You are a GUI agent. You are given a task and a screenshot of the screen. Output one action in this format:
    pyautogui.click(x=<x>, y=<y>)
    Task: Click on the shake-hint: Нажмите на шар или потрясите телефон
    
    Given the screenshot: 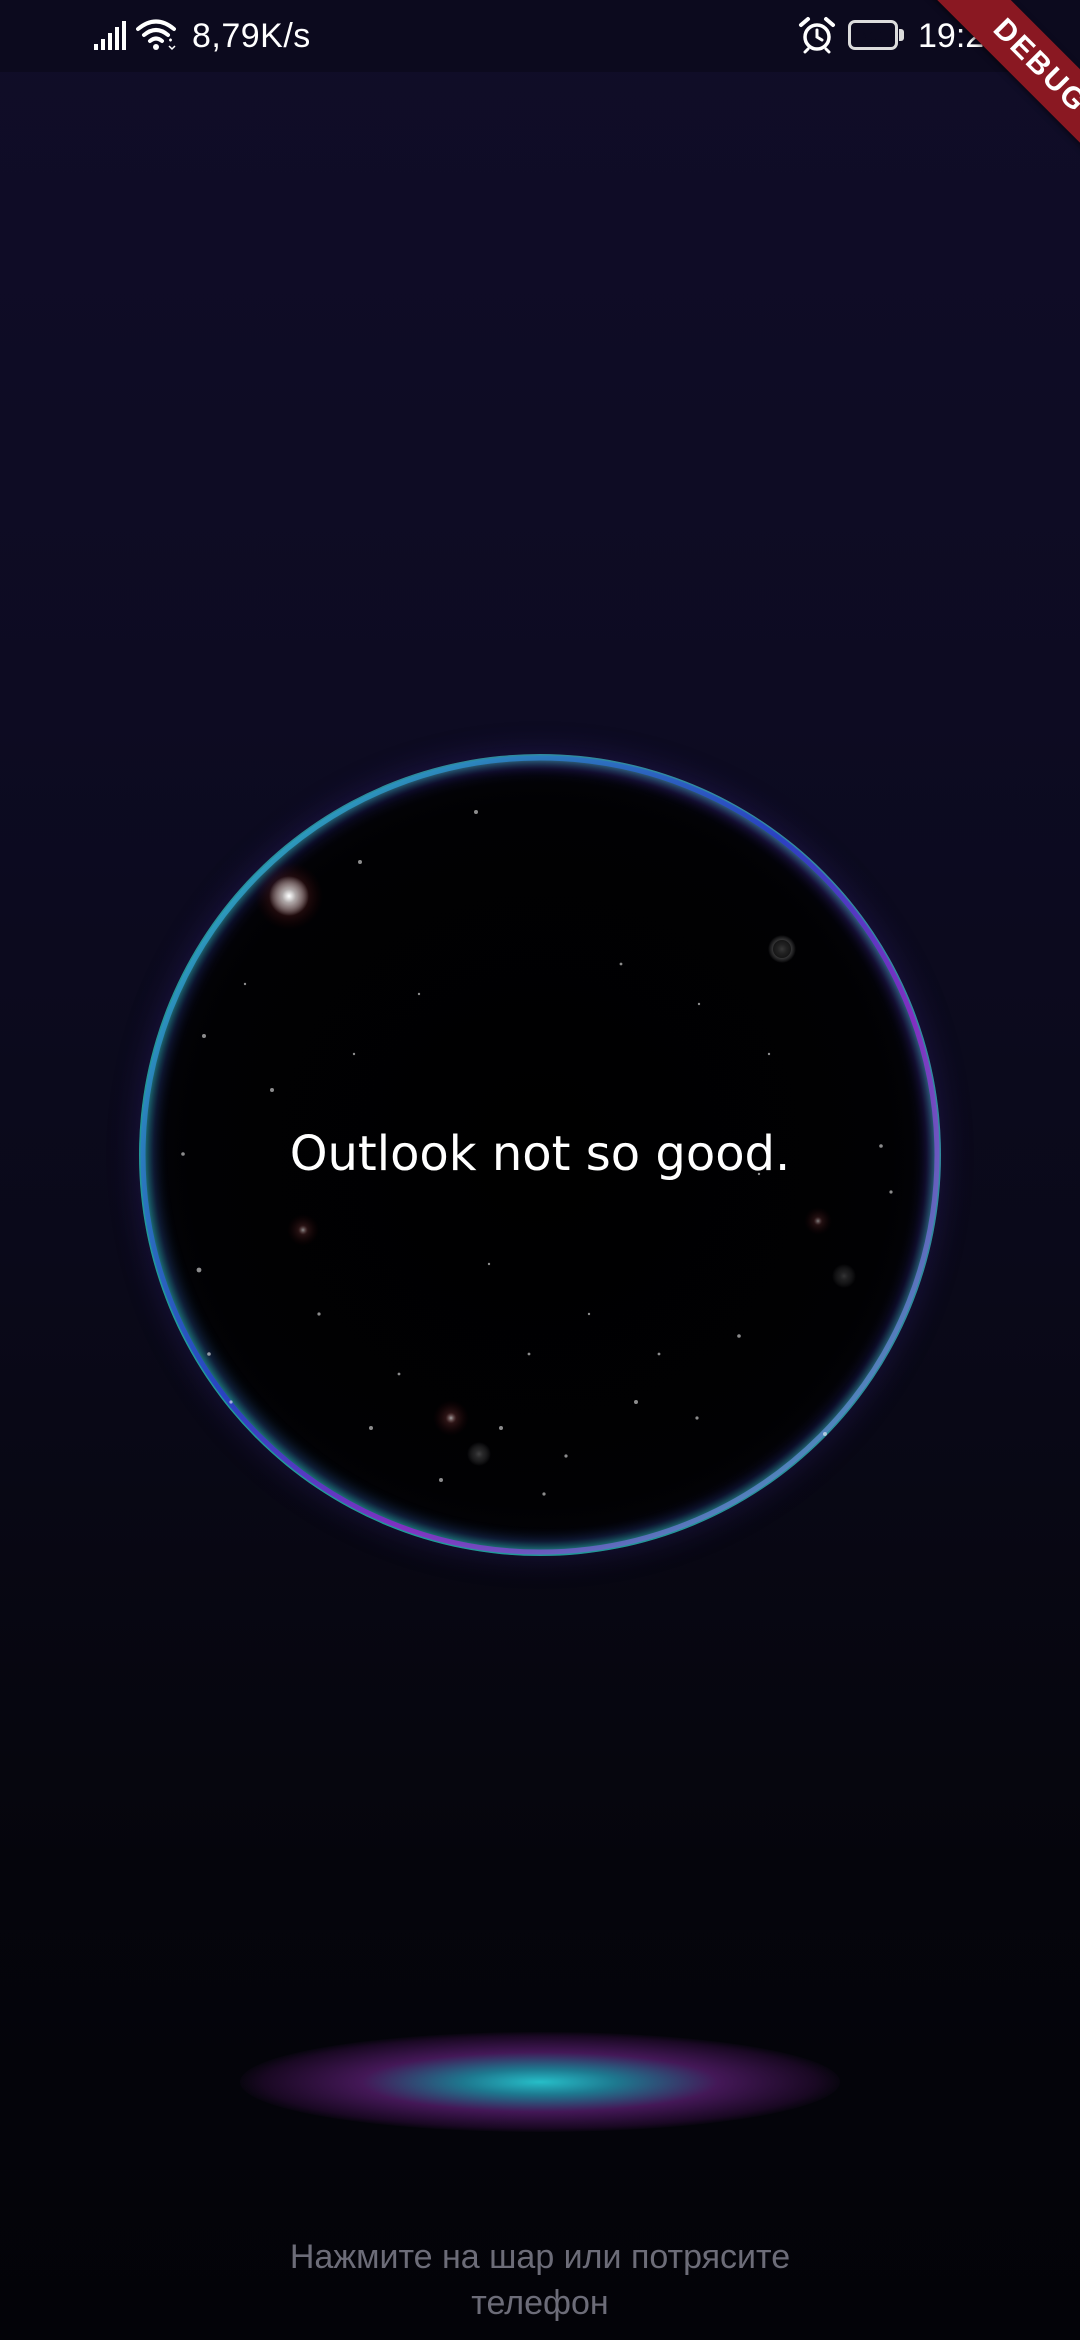 What is the action you would take?
    pyautogui.click(x=540, y=2280)
    